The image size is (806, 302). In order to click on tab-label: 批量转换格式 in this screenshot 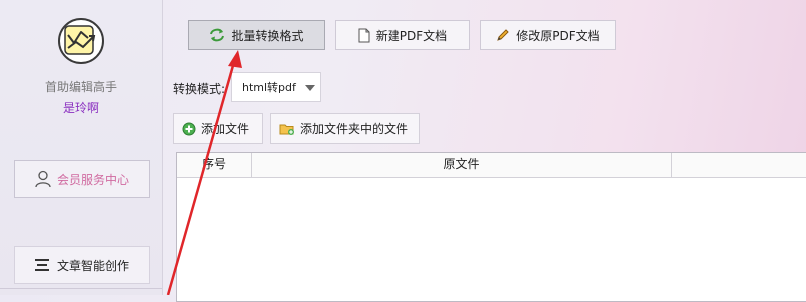, I will do `click(267, 35)`.